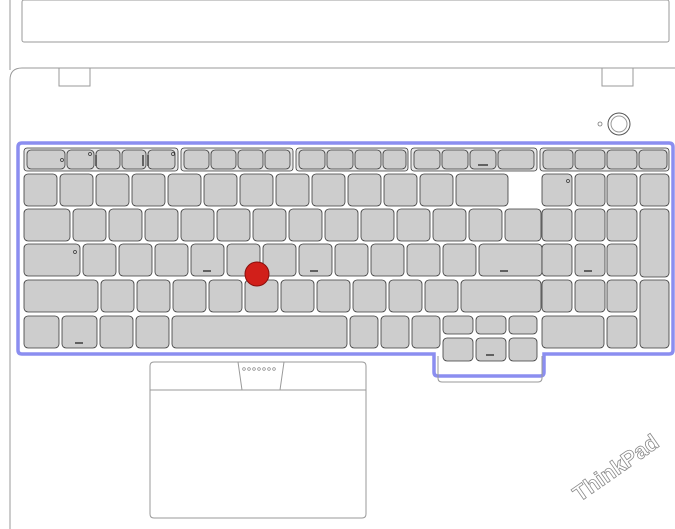 This screenshot has width=675, height=529. Describe the element at coordinates (258, 440) in the screenshot. I see `touchpad` at that location.